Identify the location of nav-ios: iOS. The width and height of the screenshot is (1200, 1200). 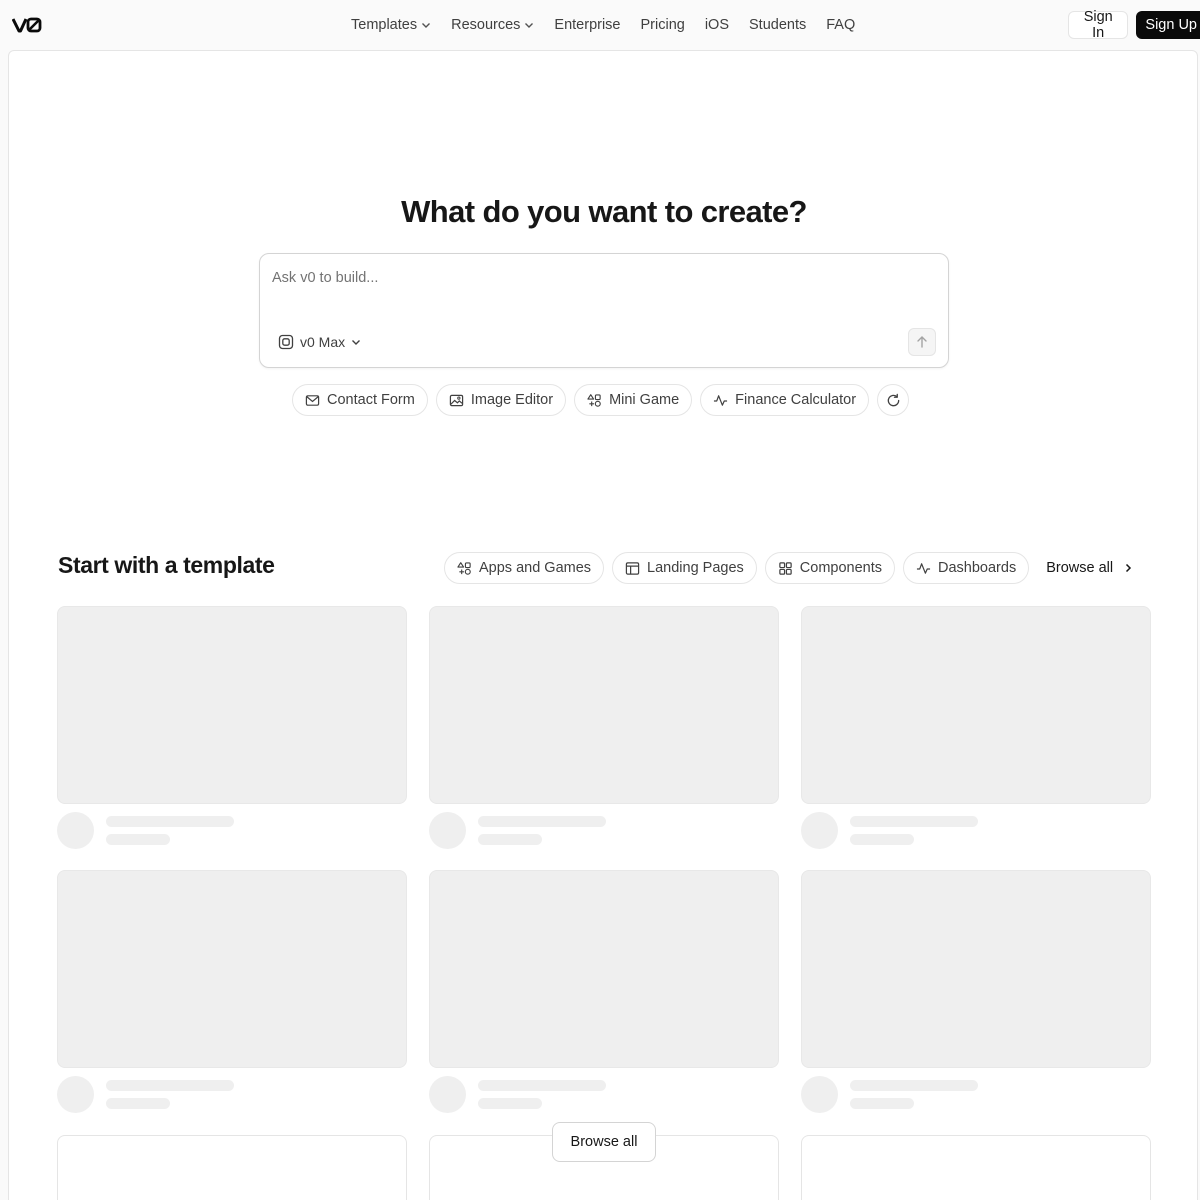
(717, 25).